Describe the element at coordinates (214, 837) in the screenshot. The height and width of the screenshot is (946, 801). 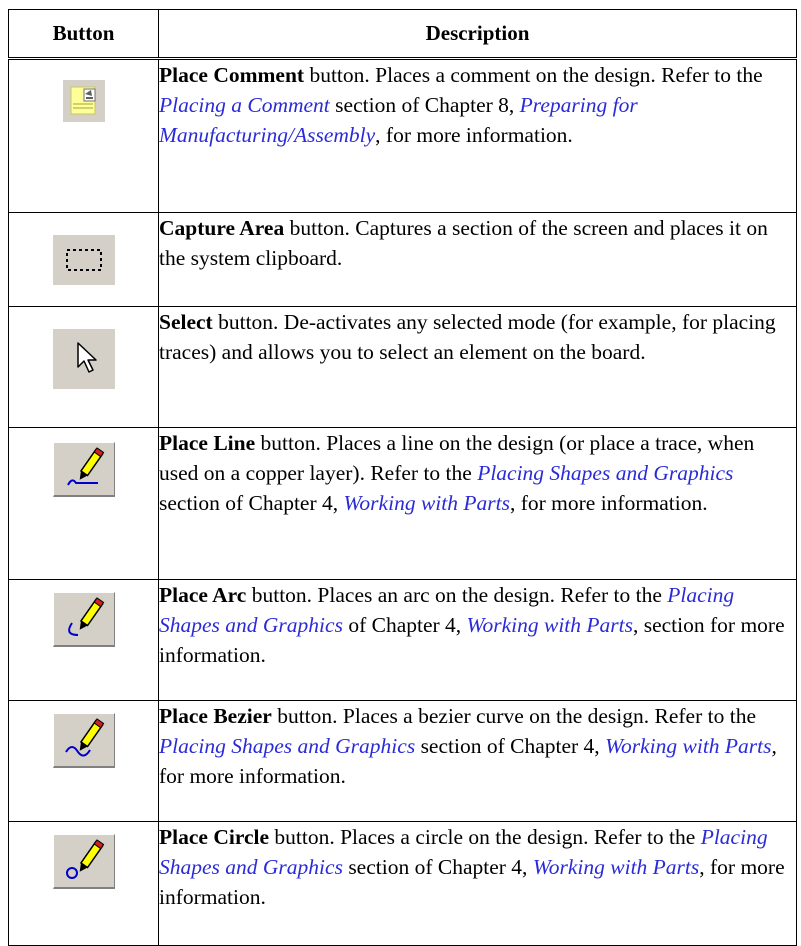
I see `button-name: Place Circle` at that location.